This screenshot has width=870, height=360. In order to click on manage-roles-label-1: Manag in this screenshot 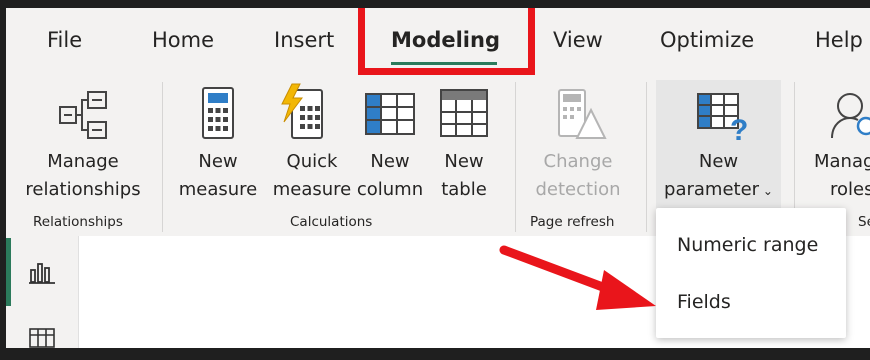, I will do `click(842, 161)`.